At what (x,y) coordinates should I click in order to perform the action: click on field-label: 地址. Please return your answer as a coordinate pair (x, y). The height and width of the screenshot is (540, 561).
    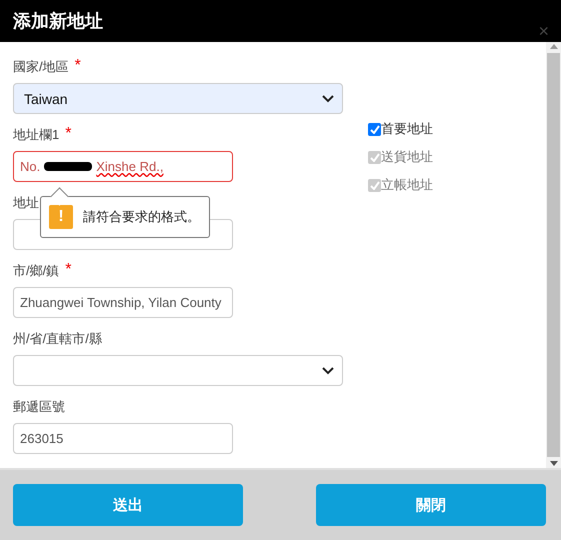
    Looking at the image, I should click on (26, 202).